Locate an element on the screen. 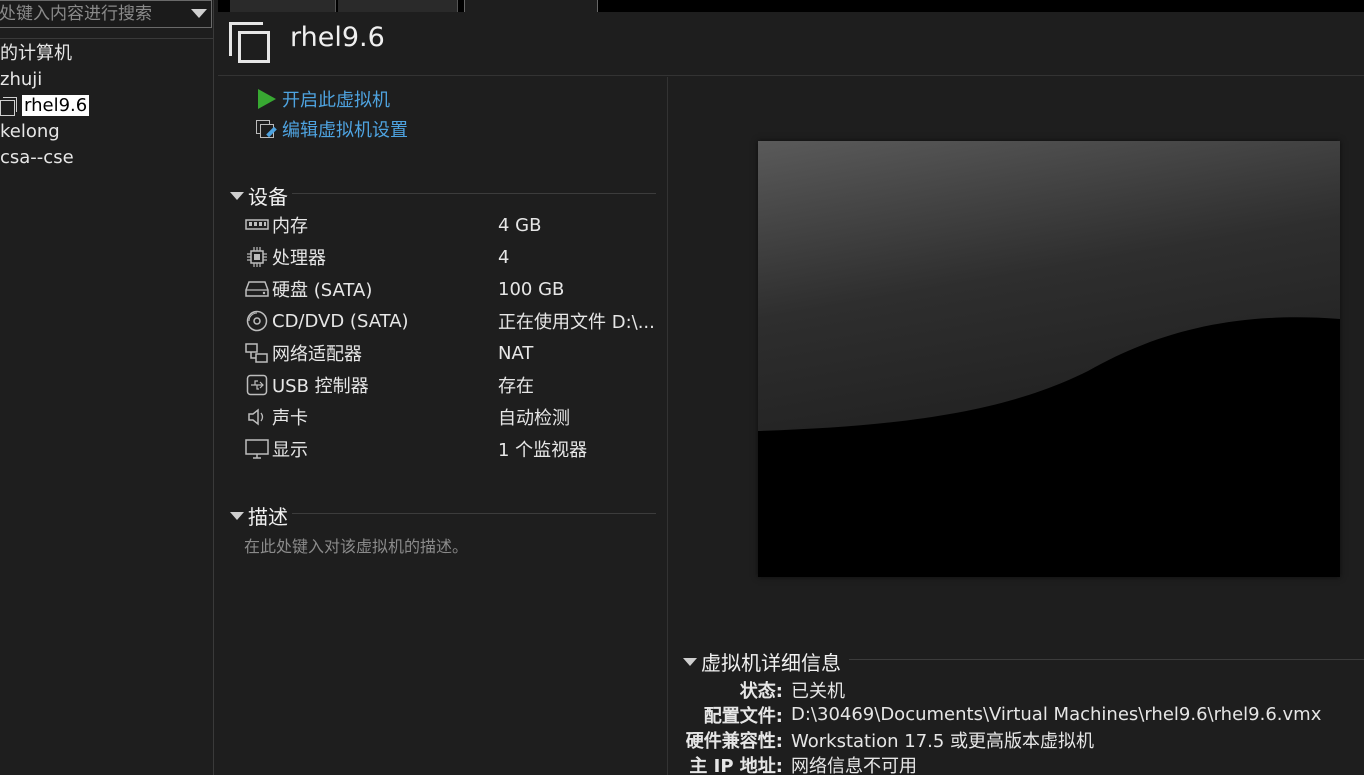 This screenshot has height=775, width=1364. device-name: 显示 is located at coordinates (290, 450).